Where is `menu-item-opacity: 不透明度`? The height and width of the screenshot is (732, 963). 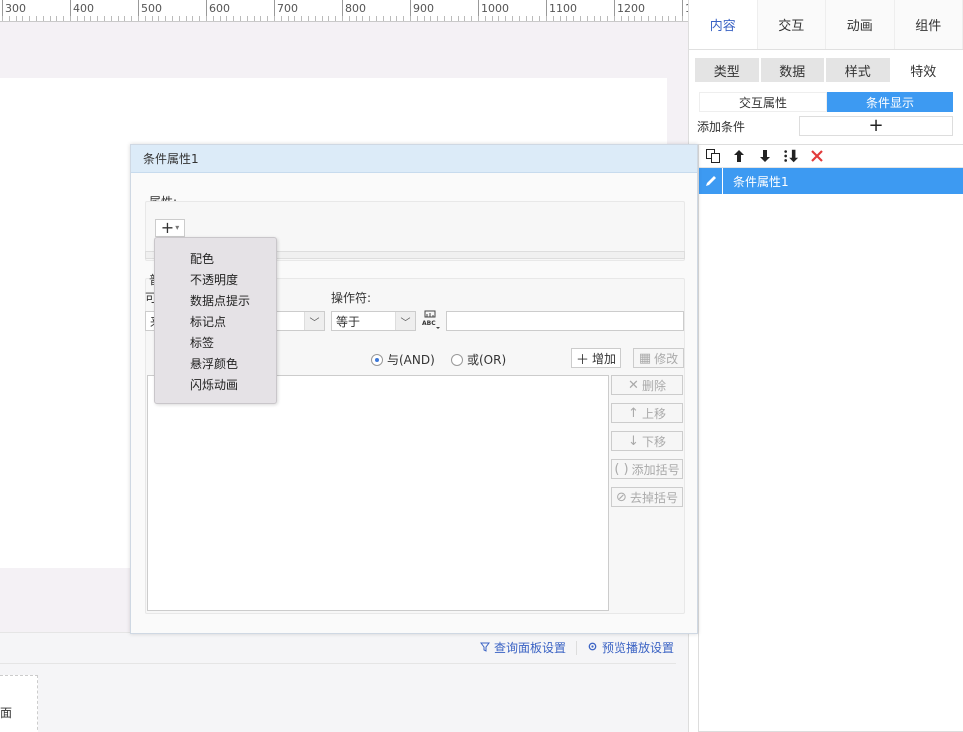 menu-item-opacity: 不透明度 is located at coordinates (215, 279).